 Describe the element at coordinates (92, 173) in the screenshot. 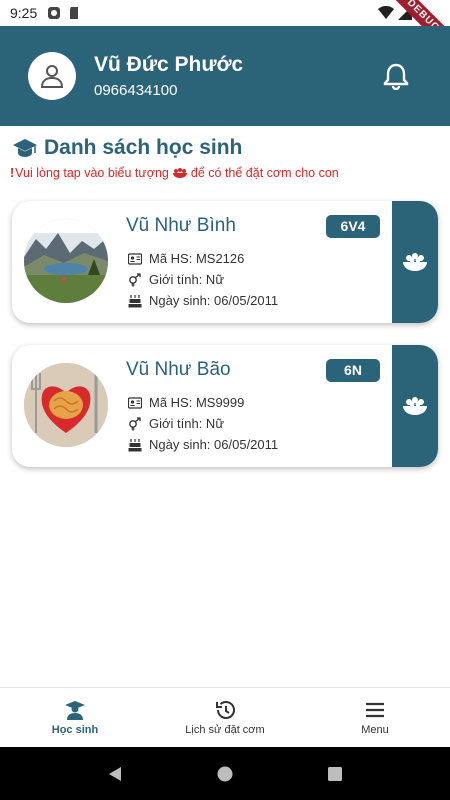

I see `hint-text-before: Vui lòng tap vào biểu tượng` at that location.